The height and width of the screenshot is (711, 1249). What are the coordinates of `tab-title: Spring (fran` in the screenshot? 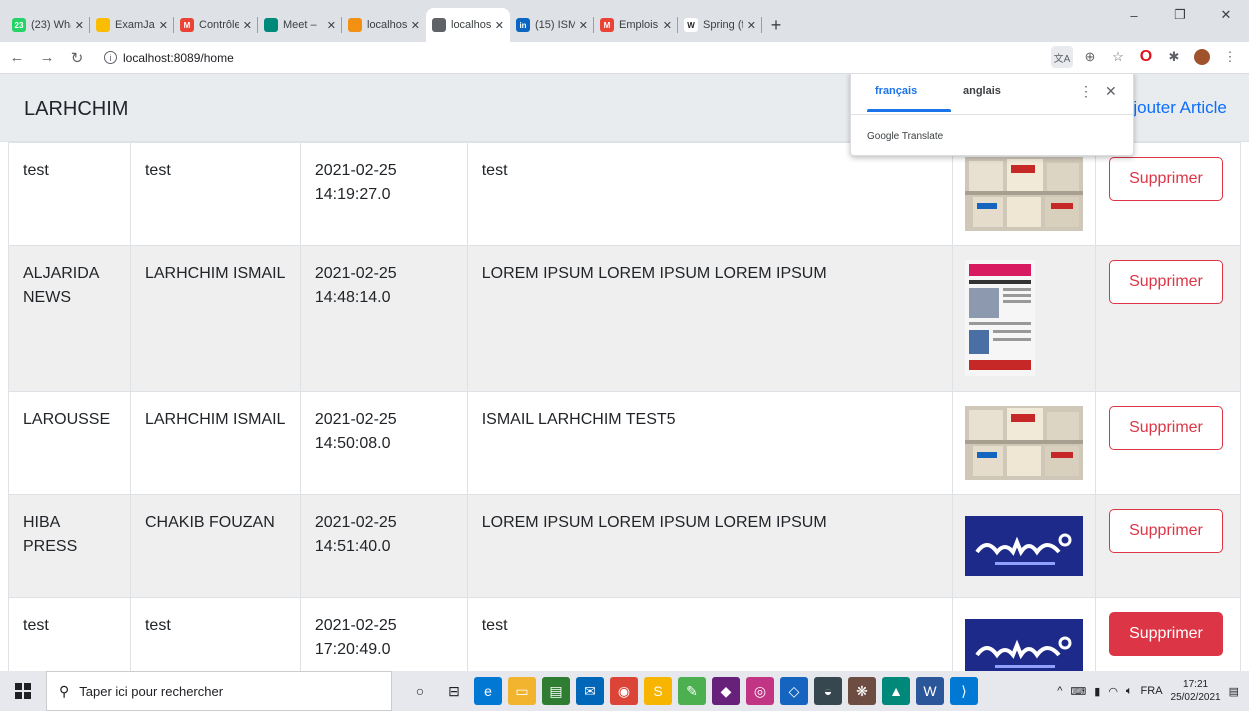 It's located at (723, 25).